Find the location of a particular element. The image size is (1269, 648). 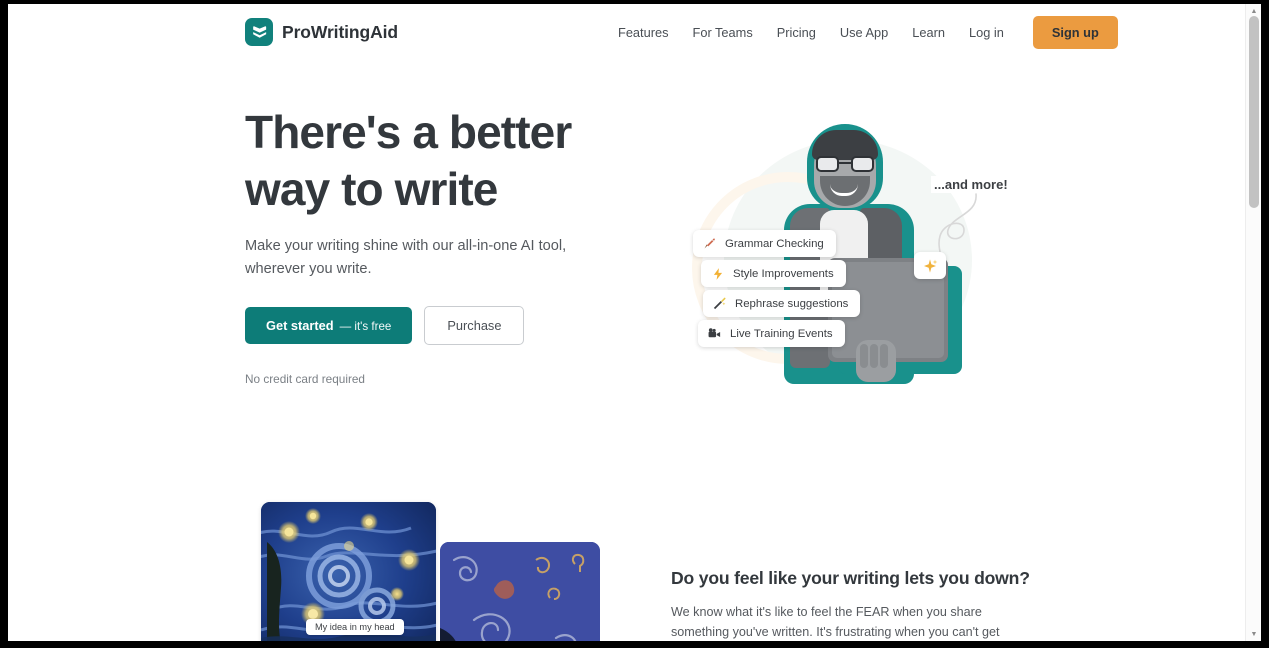

quill-pen-icon is located at coordinates (709, 243).